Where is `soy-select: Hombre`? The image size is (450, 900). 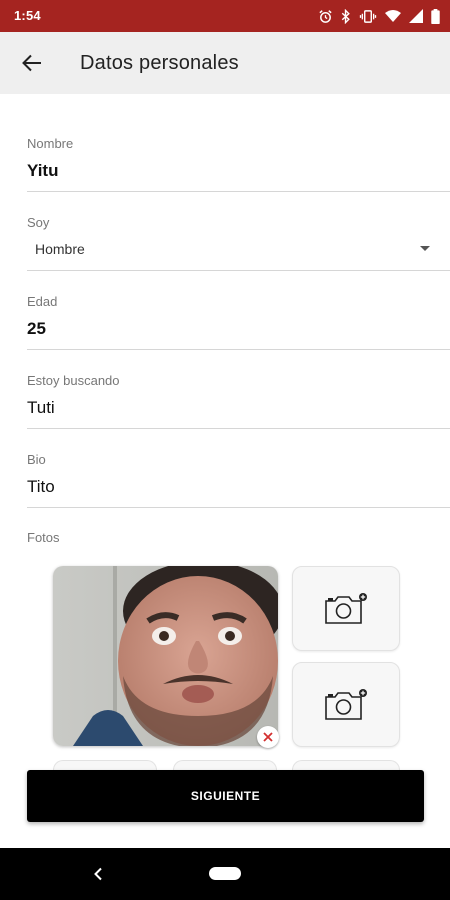
soy-select: Hombre is located at coordinates (60, 249).